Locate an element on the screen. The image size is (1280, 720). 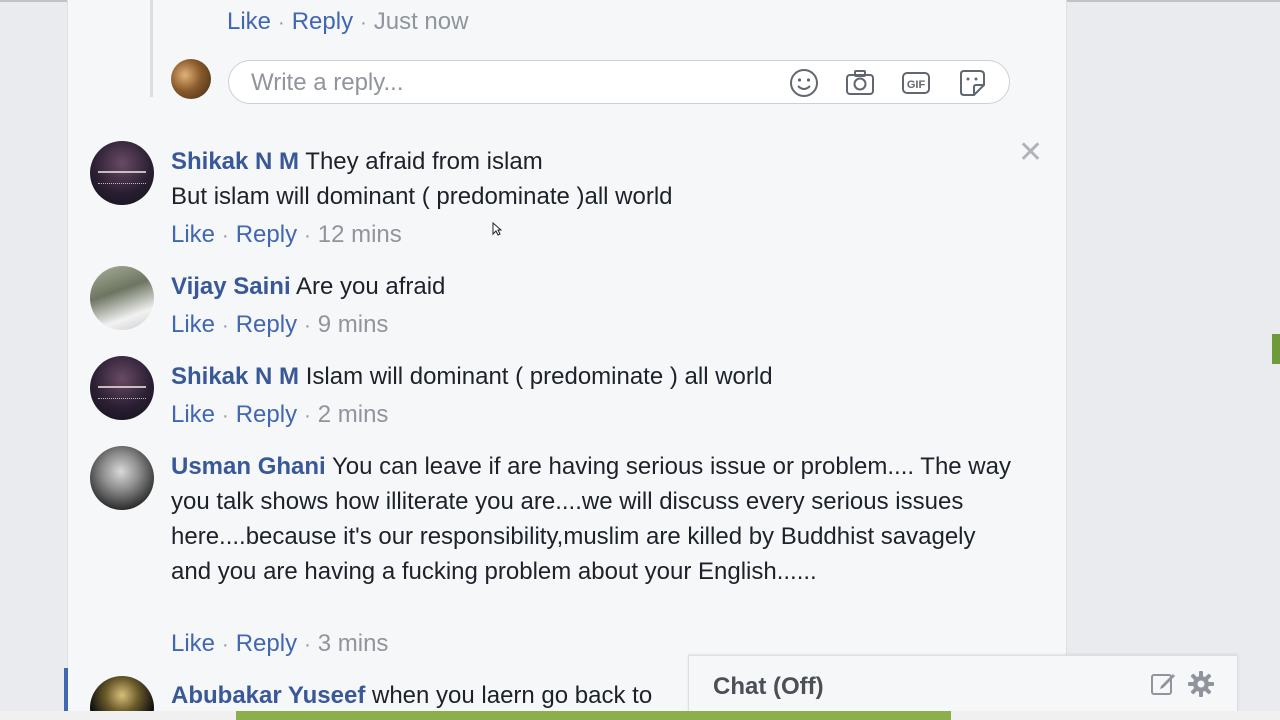
sticker-icon is located at coordinates (972, 83).